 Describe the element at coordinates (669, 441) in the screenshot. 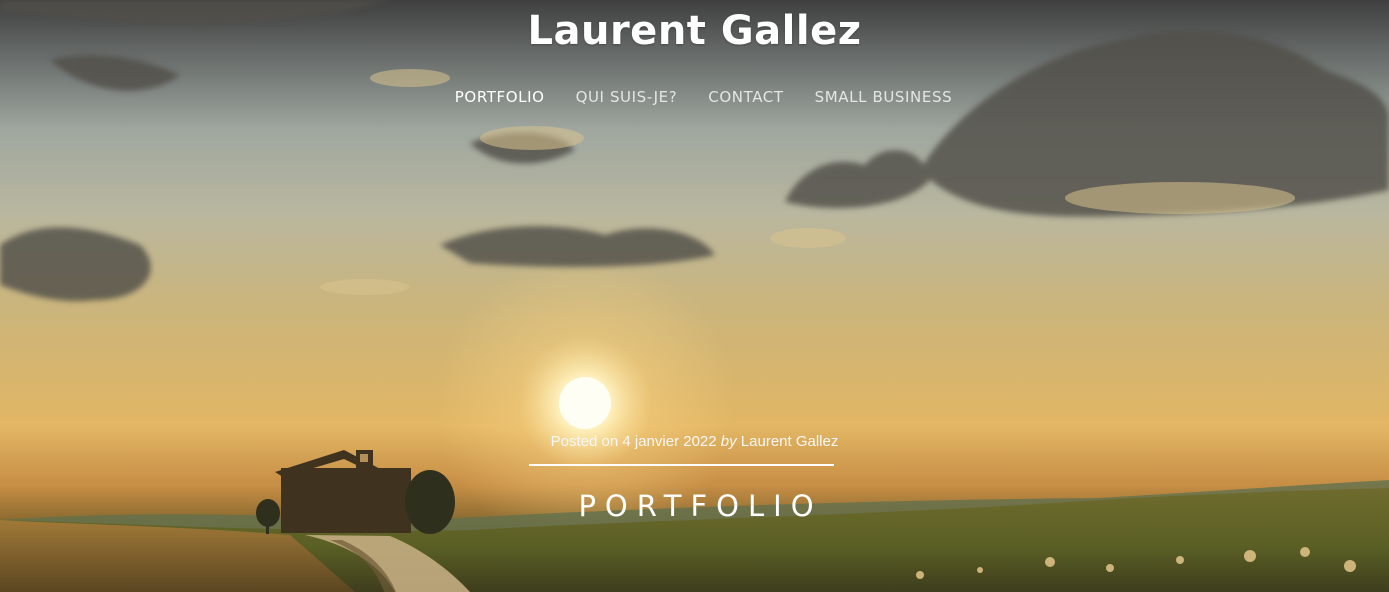

I see `post-date-link: 4 janvier 2022` at that location.